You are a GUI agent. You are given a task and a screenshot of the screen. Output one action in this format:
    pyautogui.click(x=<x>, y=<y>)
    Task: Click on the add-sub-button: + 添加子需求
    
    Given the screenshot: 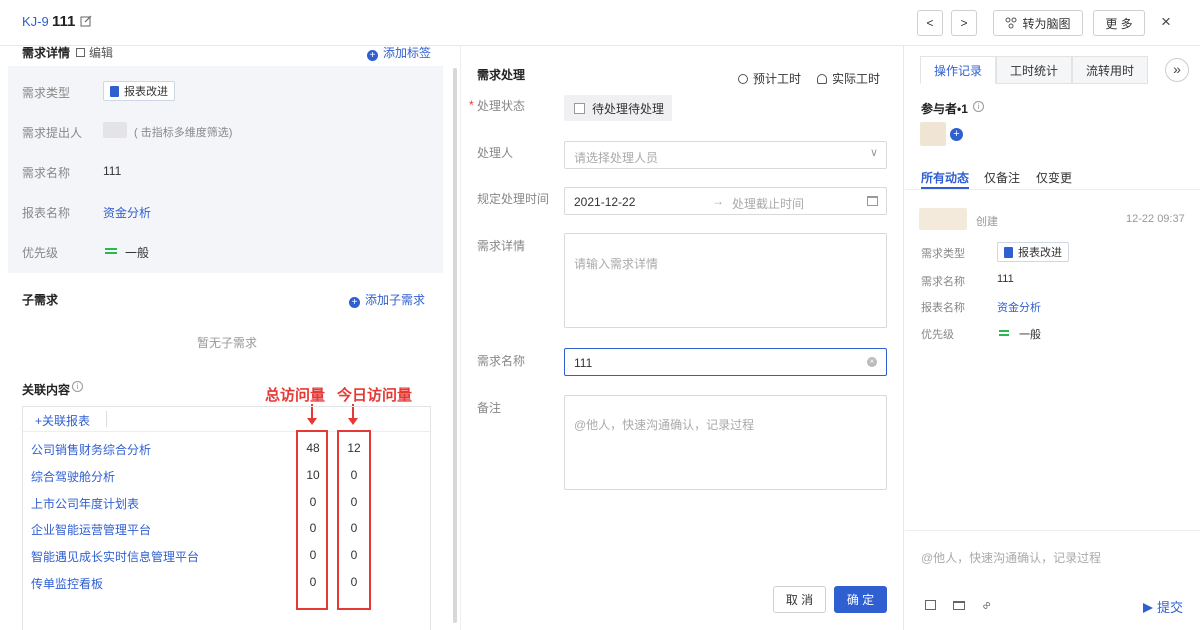 What is the action you would take?
    pyautogui.click(x=387, y=299)
    